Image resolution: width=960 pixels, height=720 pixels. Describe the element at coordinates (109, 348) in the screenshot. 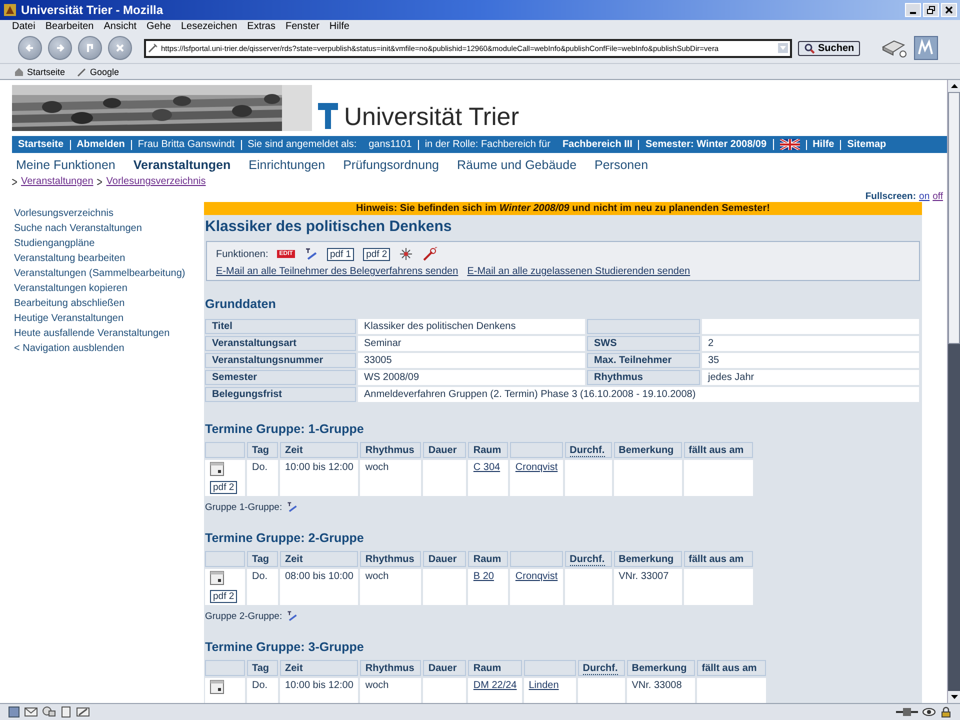

I see `sidebar-link: < Navigation ausblenden` at that location.